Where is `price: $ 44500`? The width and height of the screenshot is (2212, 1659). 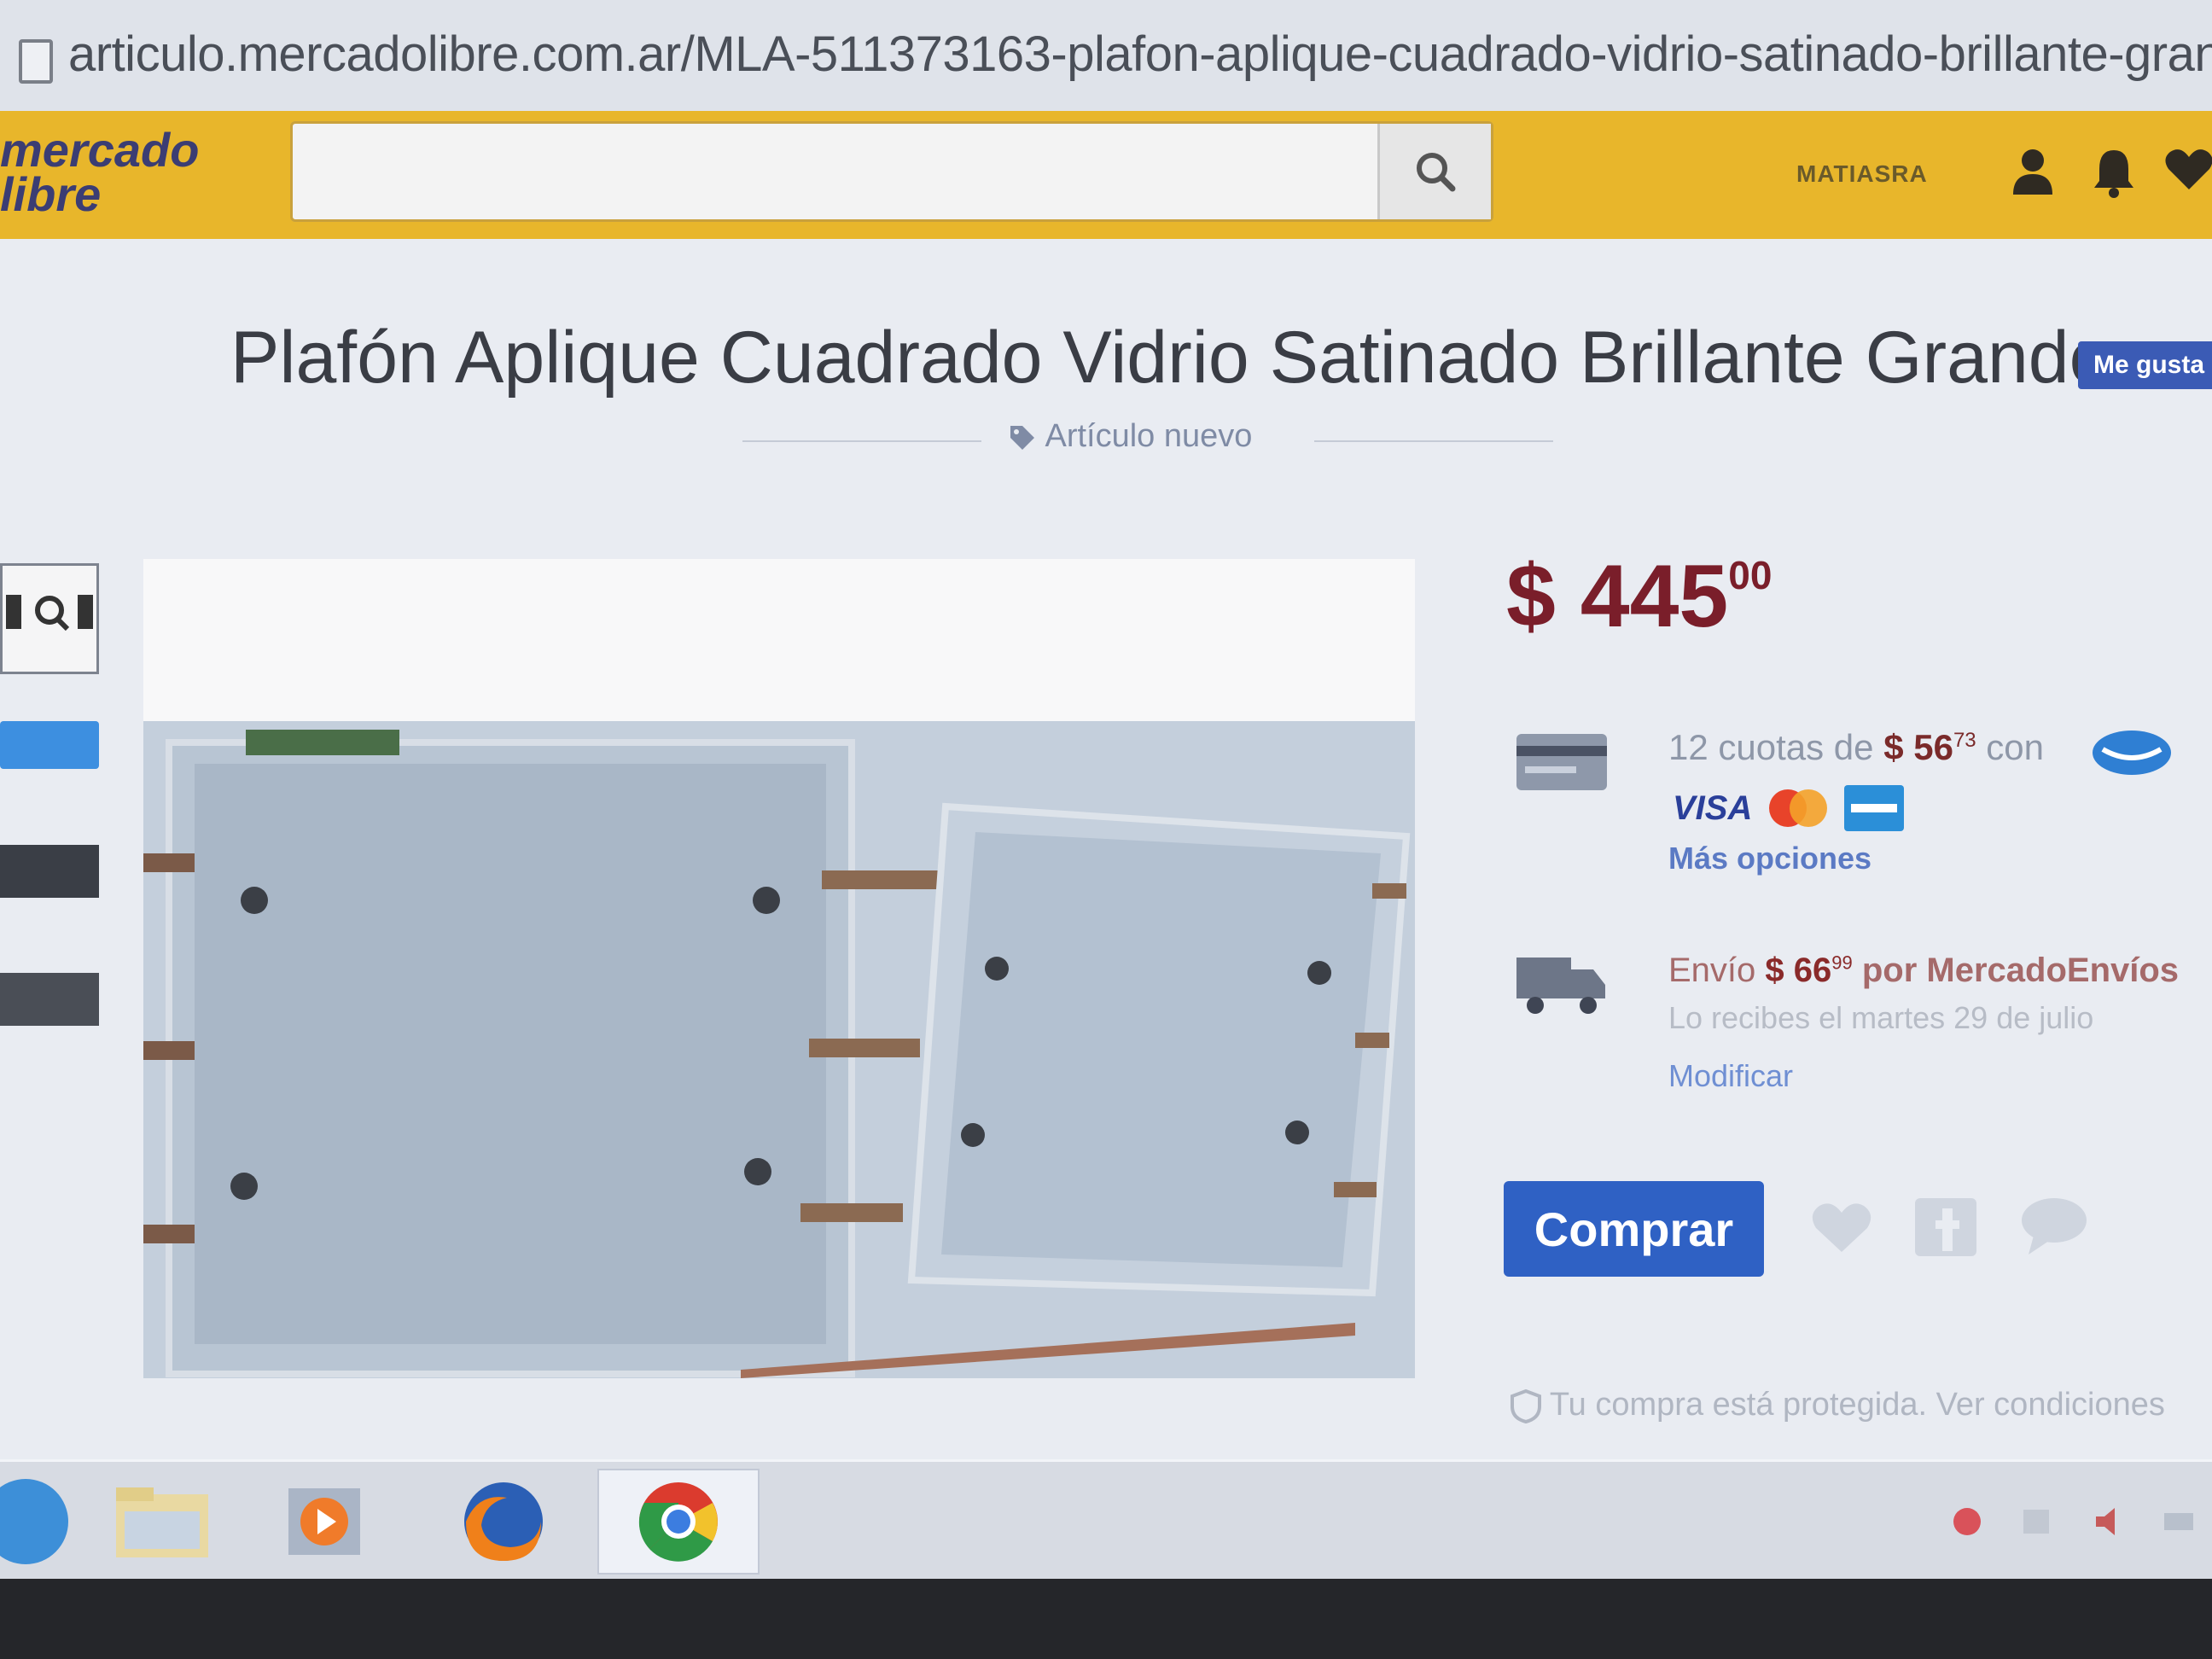 price: $ 44500 is located at coordinates (1639, 597).